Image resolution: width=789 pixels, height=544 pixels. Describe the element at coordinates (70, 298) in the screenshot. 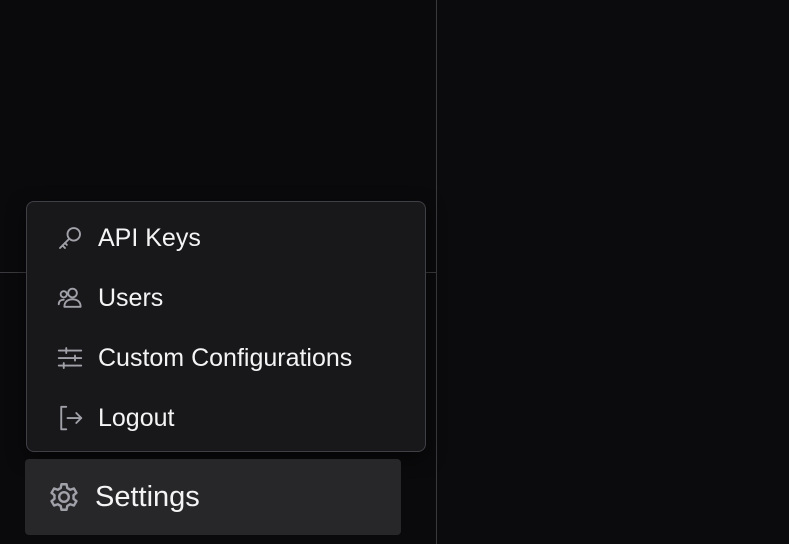

I see `users-icon` at that location.